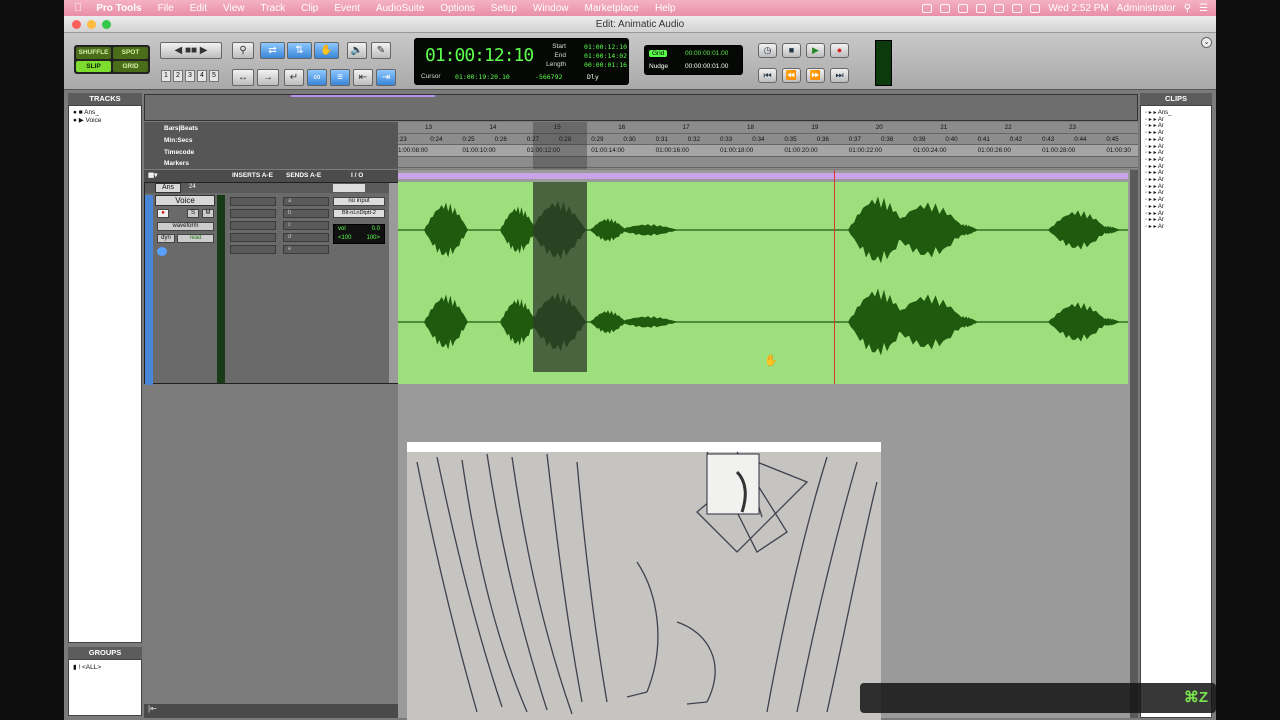 This screenshot has height=720, width=1280. Describe the element at coordinates (178, 76) in the screenshot. I see `zoom-preset-2: 2` at that location.